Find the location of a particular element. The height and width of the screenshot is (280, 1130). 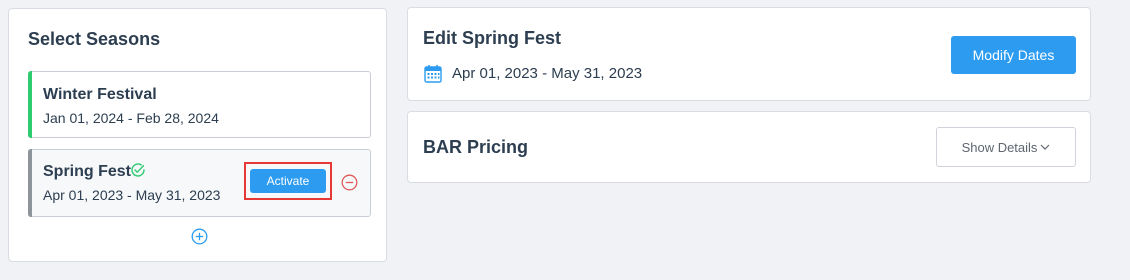

select-seasons-title: Select Seasons is located at coordinates (94, 39).